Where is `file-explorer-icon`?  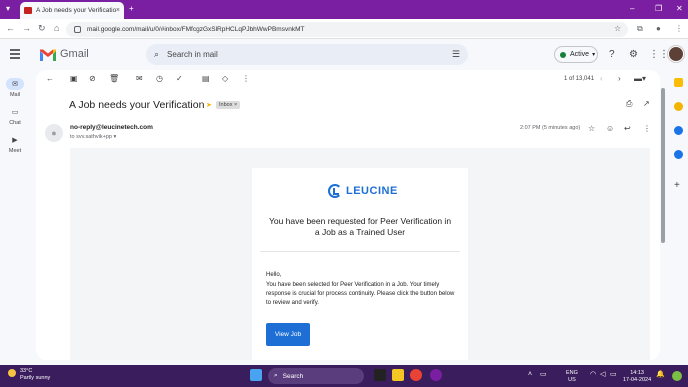 file-explorer-icon is located at coordinates (398, 375).